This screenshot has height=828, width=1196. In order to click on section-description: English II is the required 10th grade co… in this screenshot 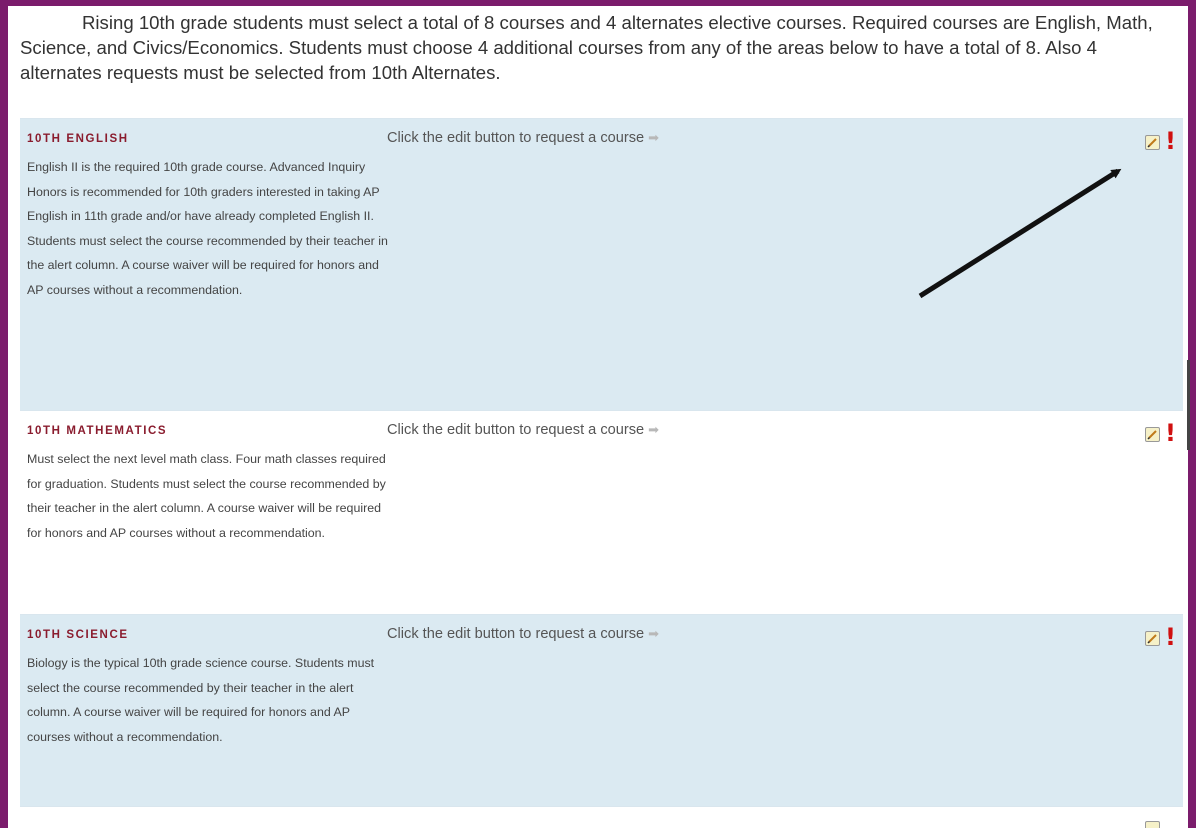, I will do `click(207, 228)`.